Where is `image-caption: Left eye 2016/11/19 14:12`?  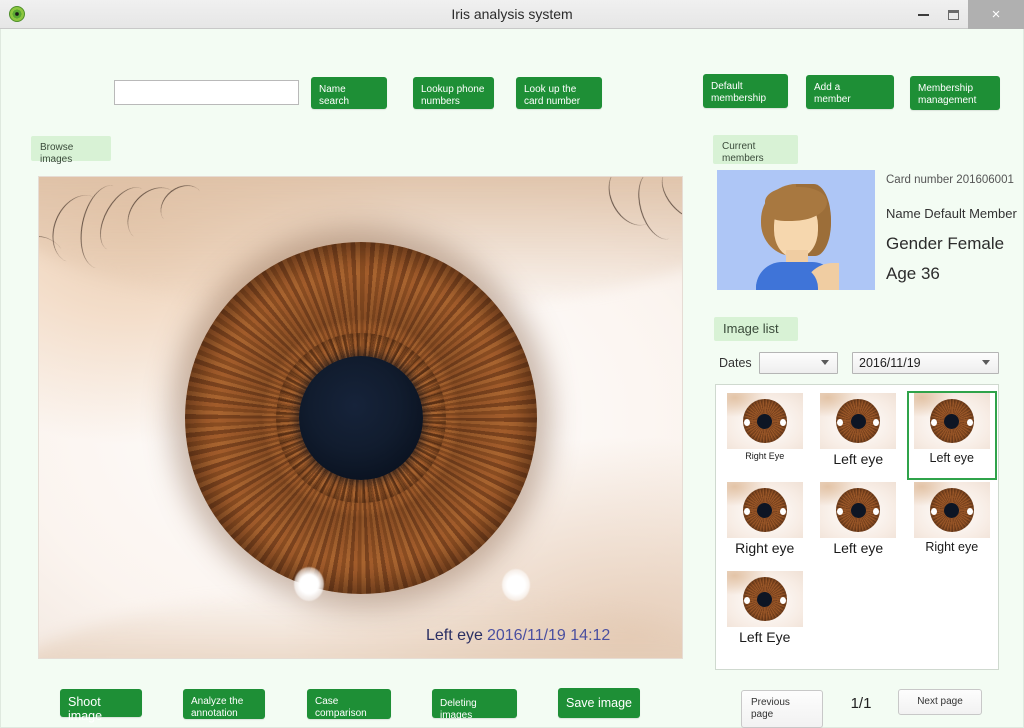 image-caption: Left eye 2016/11/19 14:12 is located at coordinates (518, 636).